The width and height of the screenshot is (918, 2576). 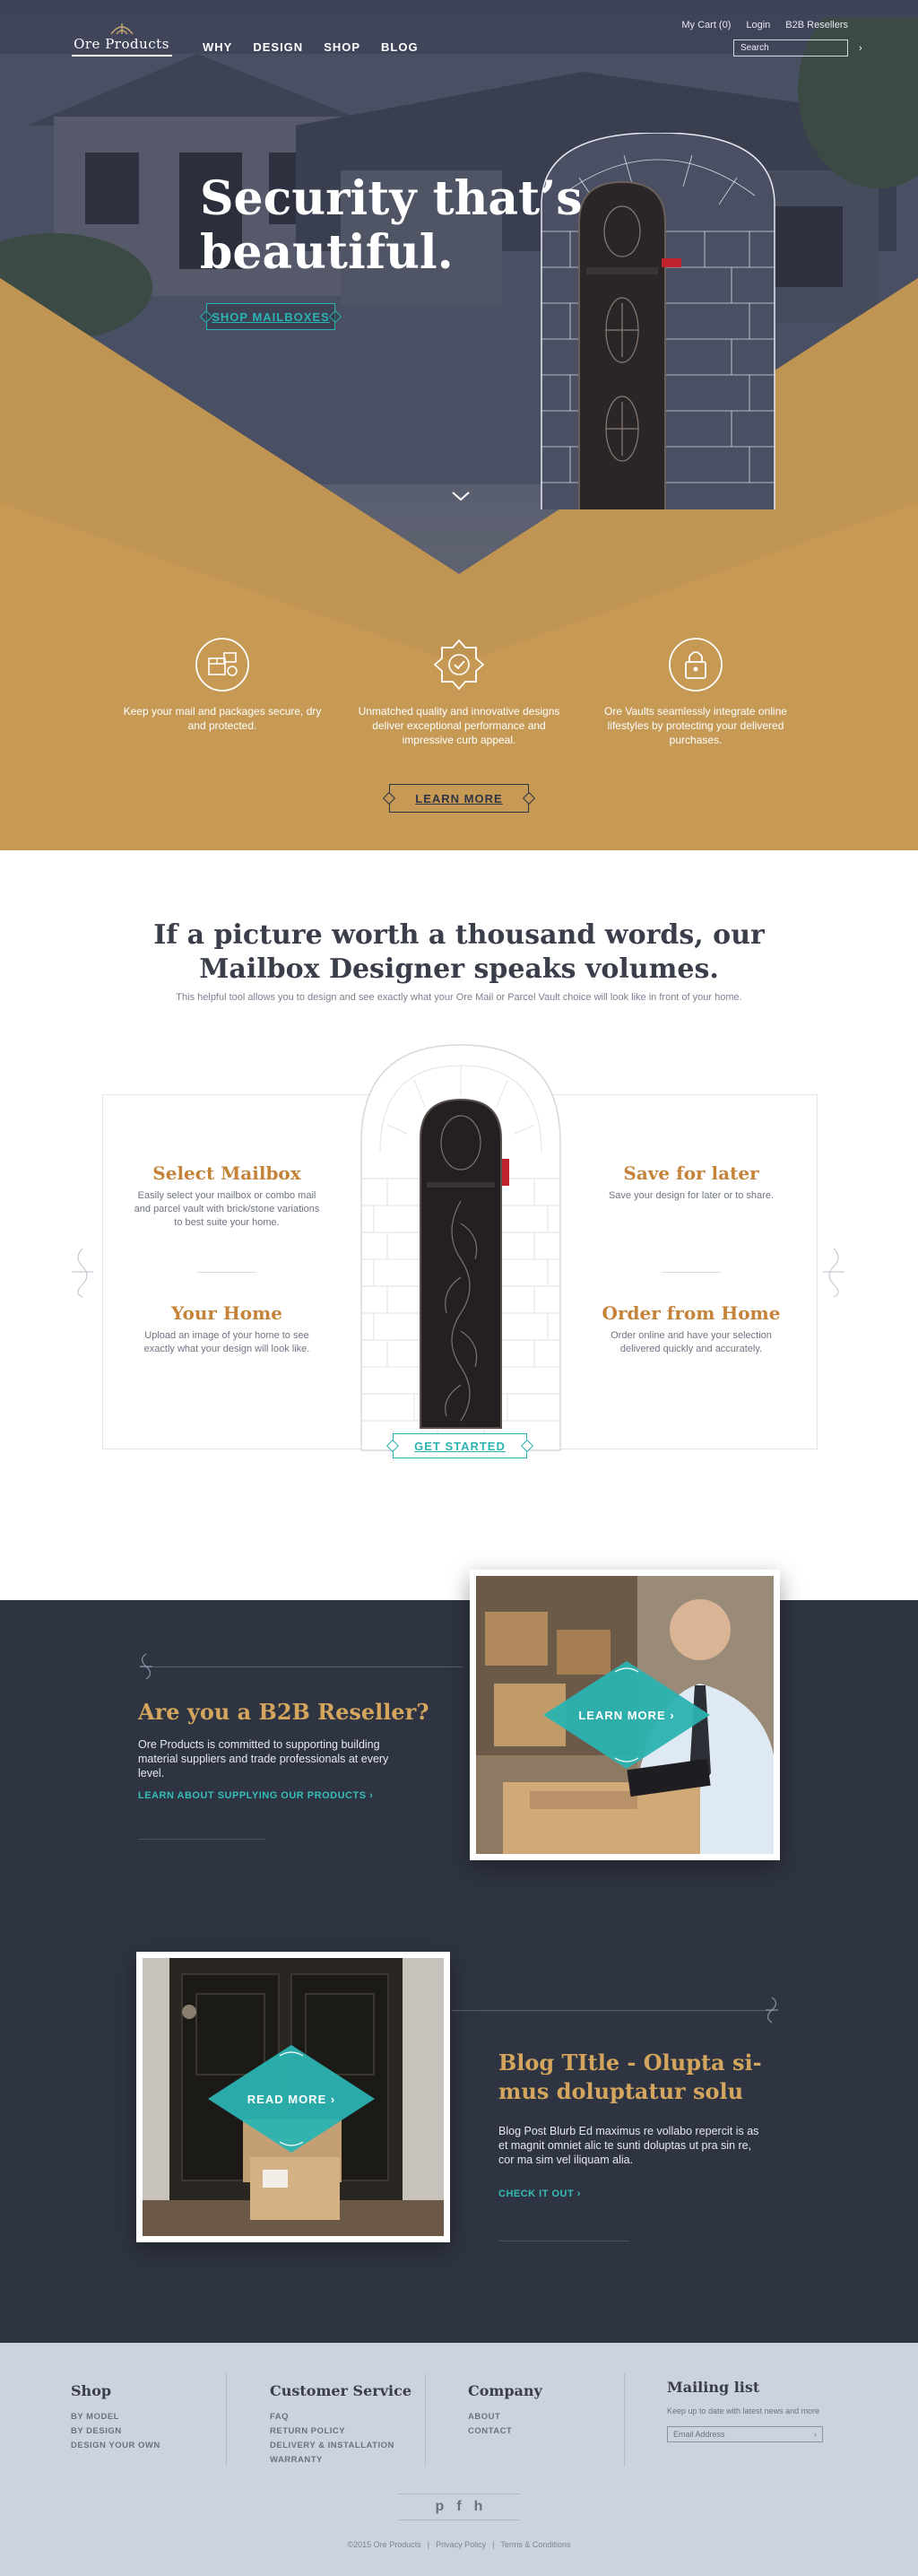 I want to click on facebook-icon: f, so click(x=459, y=2507).